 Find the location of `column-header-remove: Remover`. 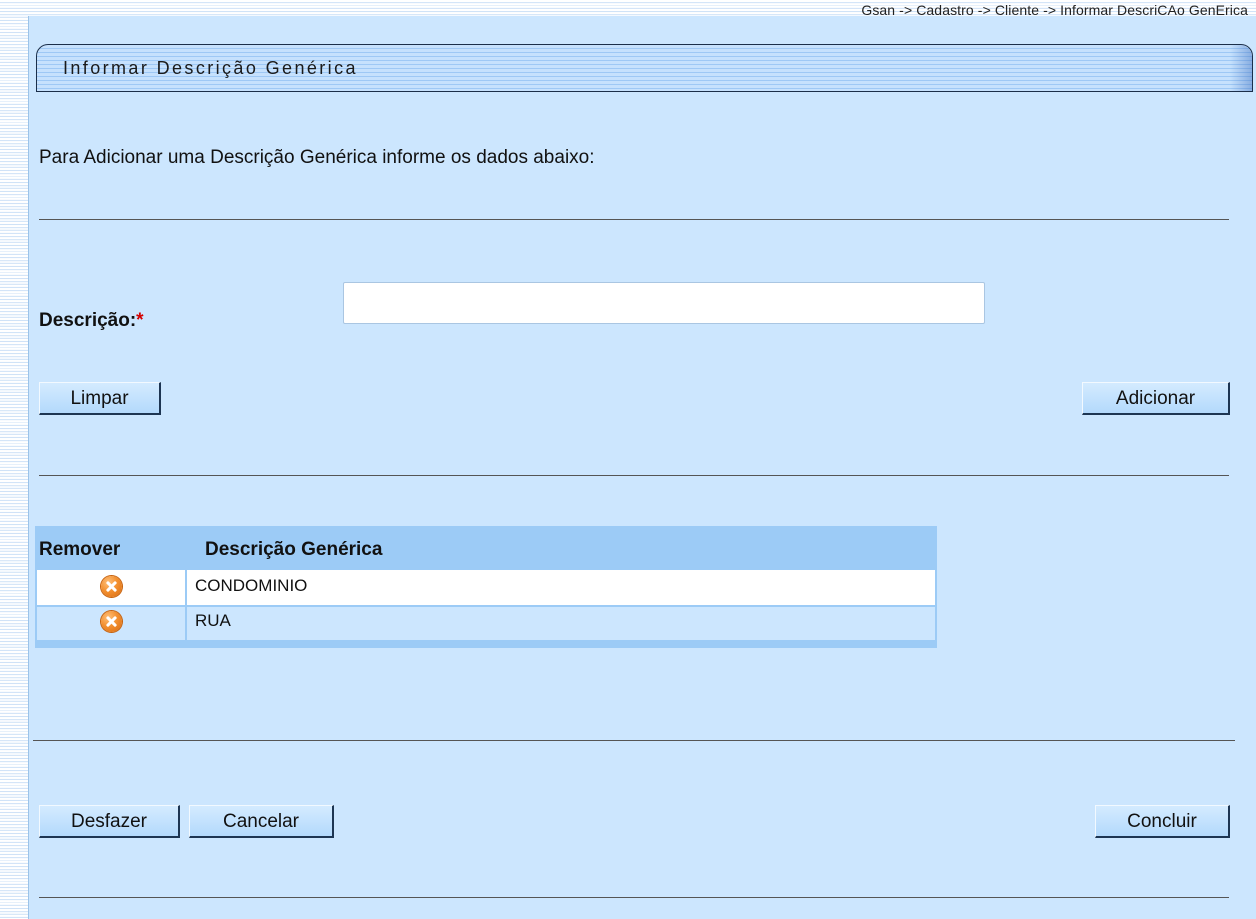

column-header-remove: Remover is located at coordinates (80, 549).